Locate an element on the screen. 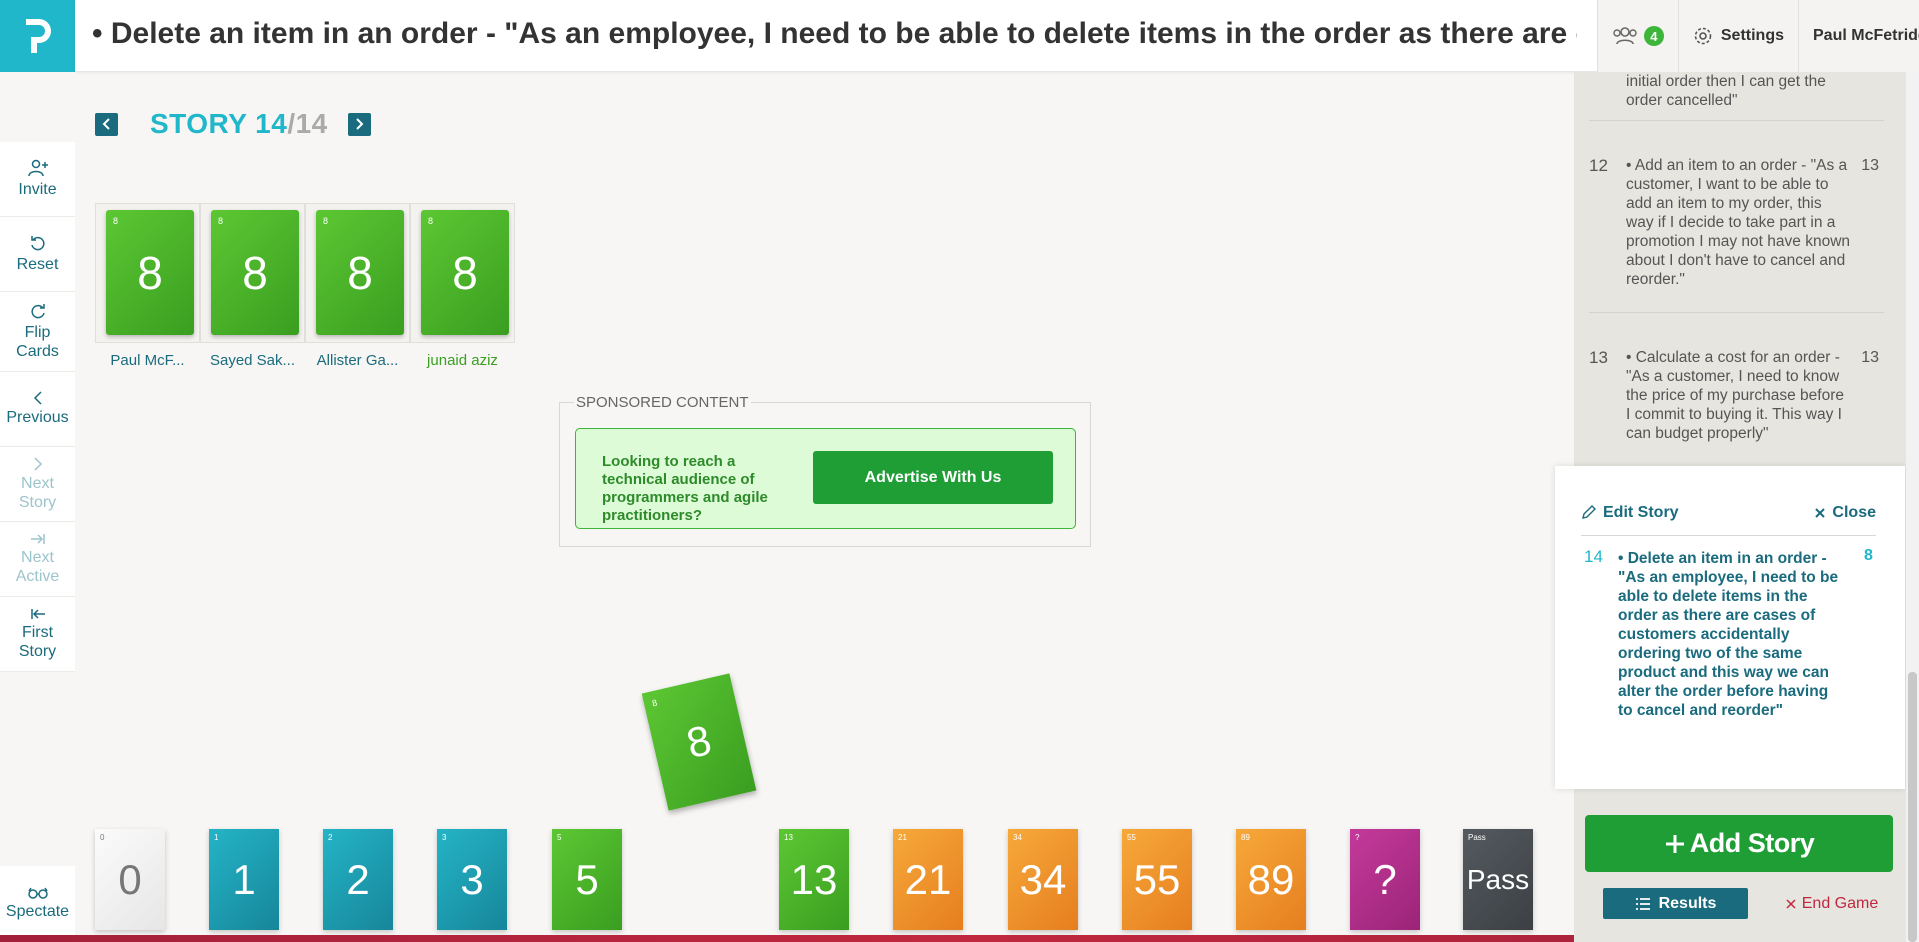 The image size is (1919, 942). deck-card-13: 13 13 is located at coordinates (814, 879).